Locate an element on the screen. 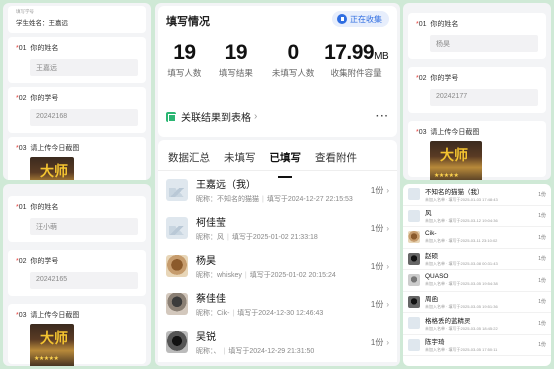 This screenshot has width=554, height=369. question-card-1: *01 你的姓名 汪小萌 is located at coordinates (77, 219).